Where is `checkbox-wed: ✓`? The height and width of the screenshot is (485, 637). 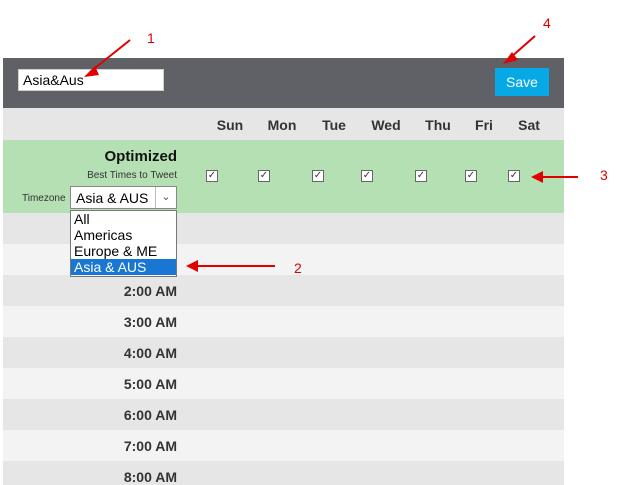
checkbox-wed: ✓ is located at coordinates (367, 176).